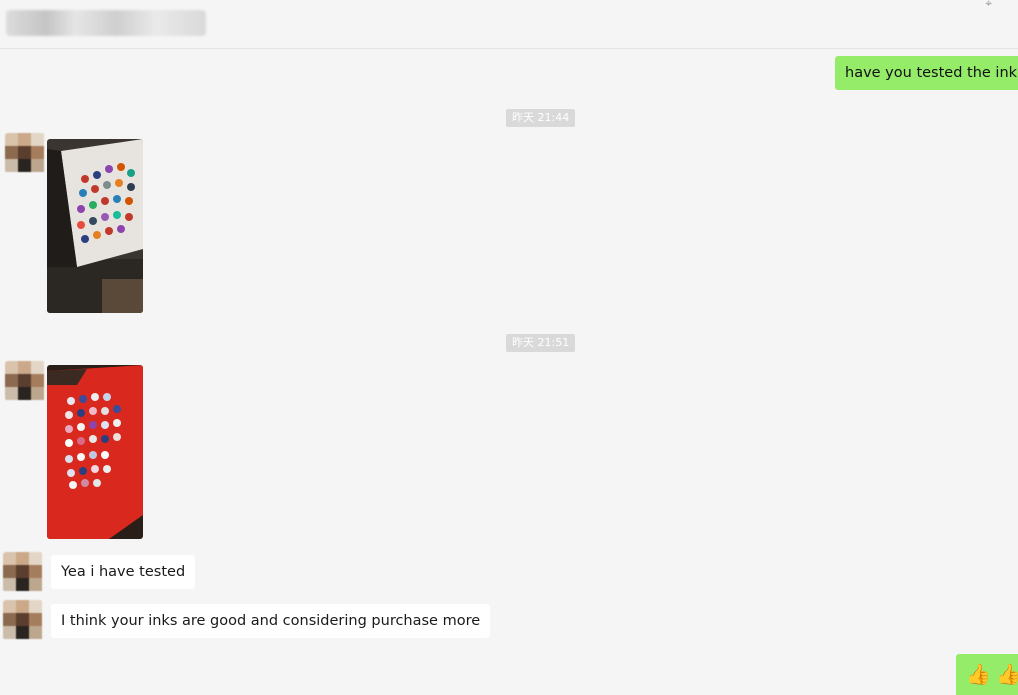  What do you see at coordinates (106, 23) in the screenshot?
I see `contact-name-blurred` at bounding box center [106, 23].